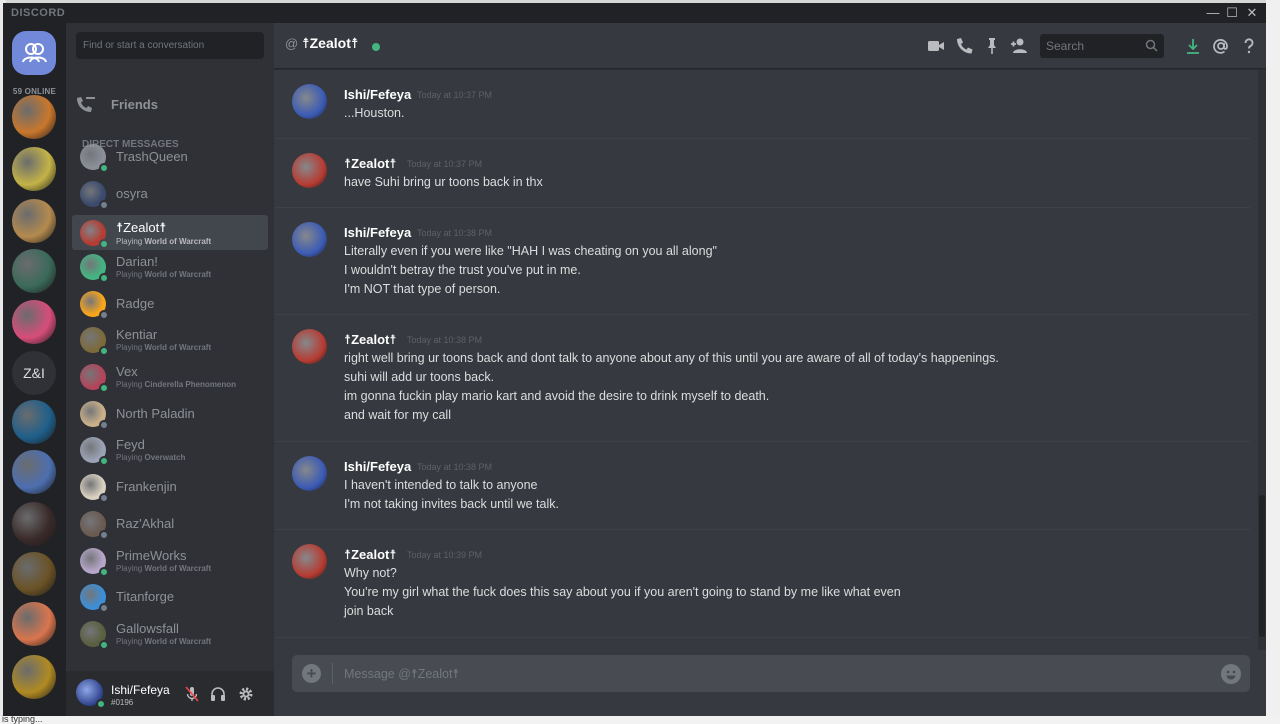 Image resolution: width=1280 pixels, height=724 pixels. What do you see at coordinates (401, 673) in the screenshot?
I see `message-input: Message @☨Zealot☨` at bounding box center [401, 673].